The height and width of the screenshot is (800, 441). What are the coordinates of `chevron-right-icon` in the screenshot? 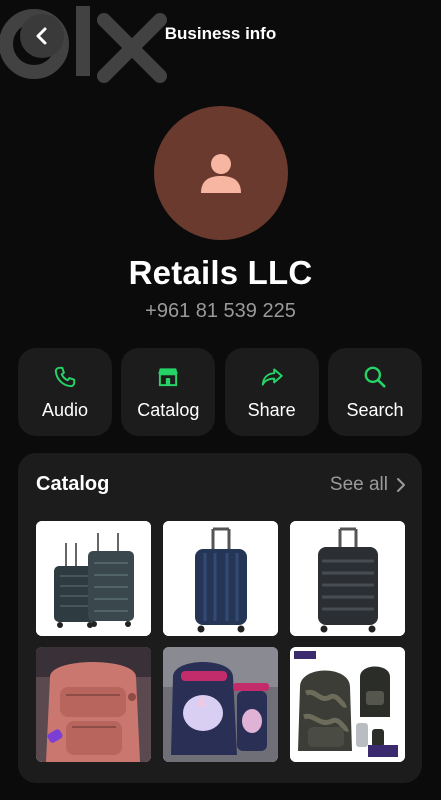 It's located at (401, 484).